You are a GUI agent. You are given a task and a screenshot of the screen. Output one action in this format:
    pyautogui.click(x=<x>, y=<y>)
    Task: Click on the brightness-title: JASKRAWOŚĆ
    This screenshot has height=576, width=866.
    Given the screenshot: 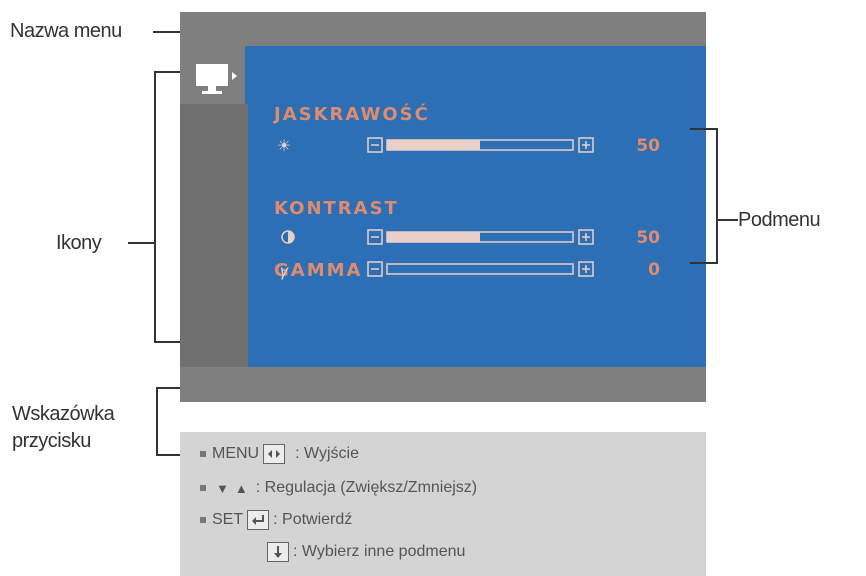 What is the action you would take?
    pyautogui.click(x=352, y=114)
    